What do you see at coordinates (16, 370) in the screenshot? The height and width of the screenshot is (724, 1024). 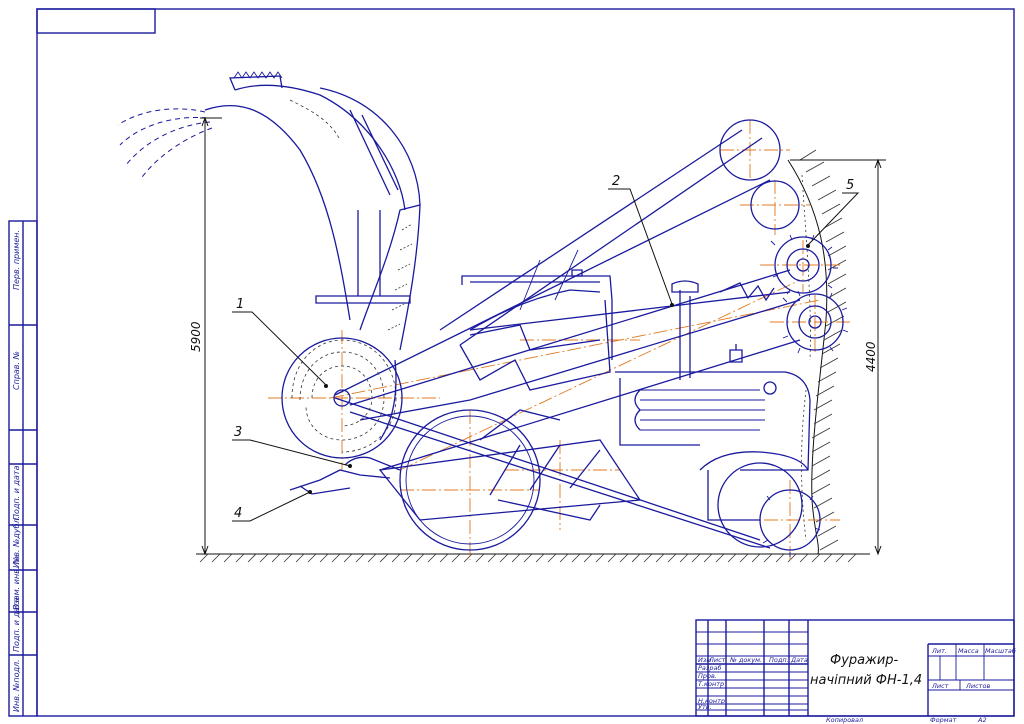 I see `side-label-sprav: Справ. №` at bounding box center [16, 370].